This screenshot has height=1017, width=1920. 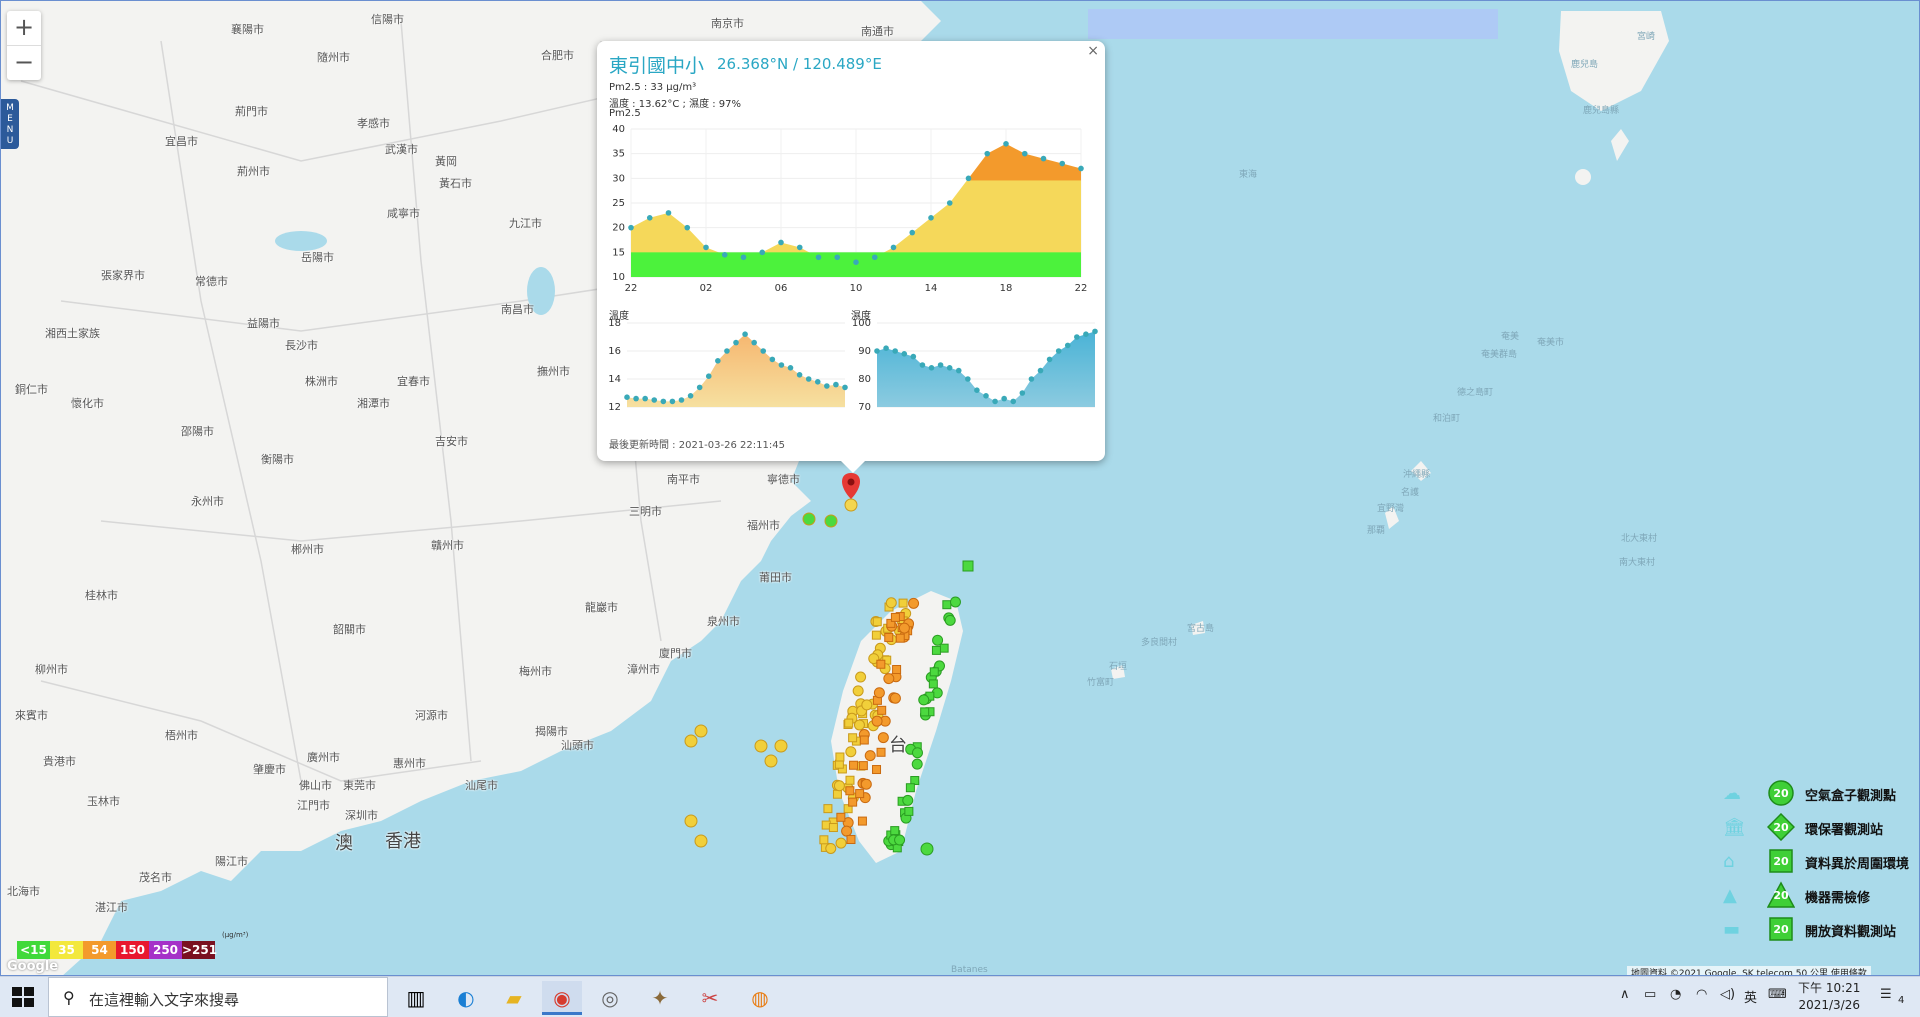 I want to click on taskbar-clock: 下午 10:21 2021/3/26, so click(x=1829, y=997).